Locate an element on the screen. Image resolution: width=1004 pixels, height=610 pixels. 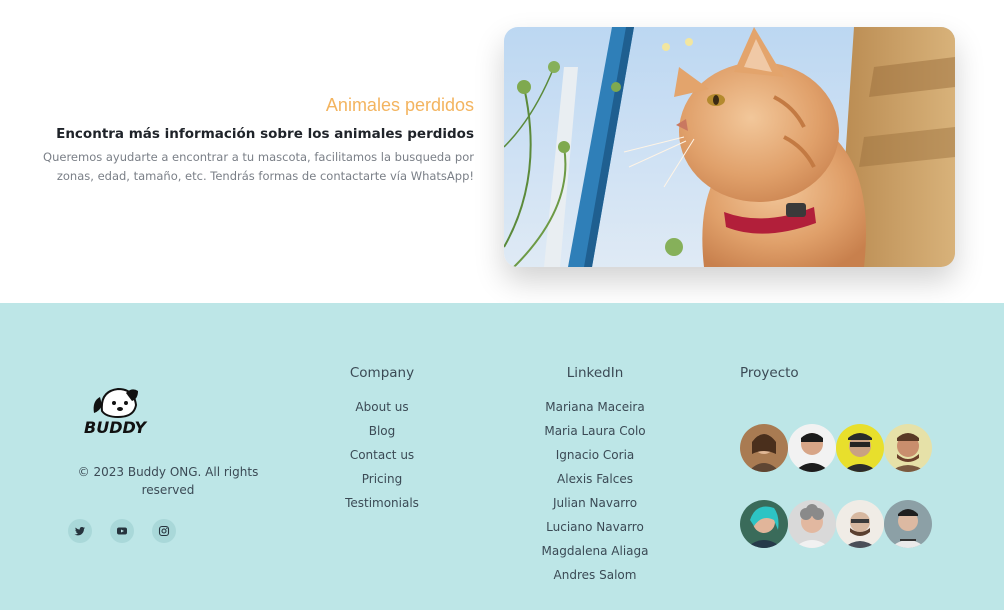
instagram-icon is located at coordinates (164, 531).